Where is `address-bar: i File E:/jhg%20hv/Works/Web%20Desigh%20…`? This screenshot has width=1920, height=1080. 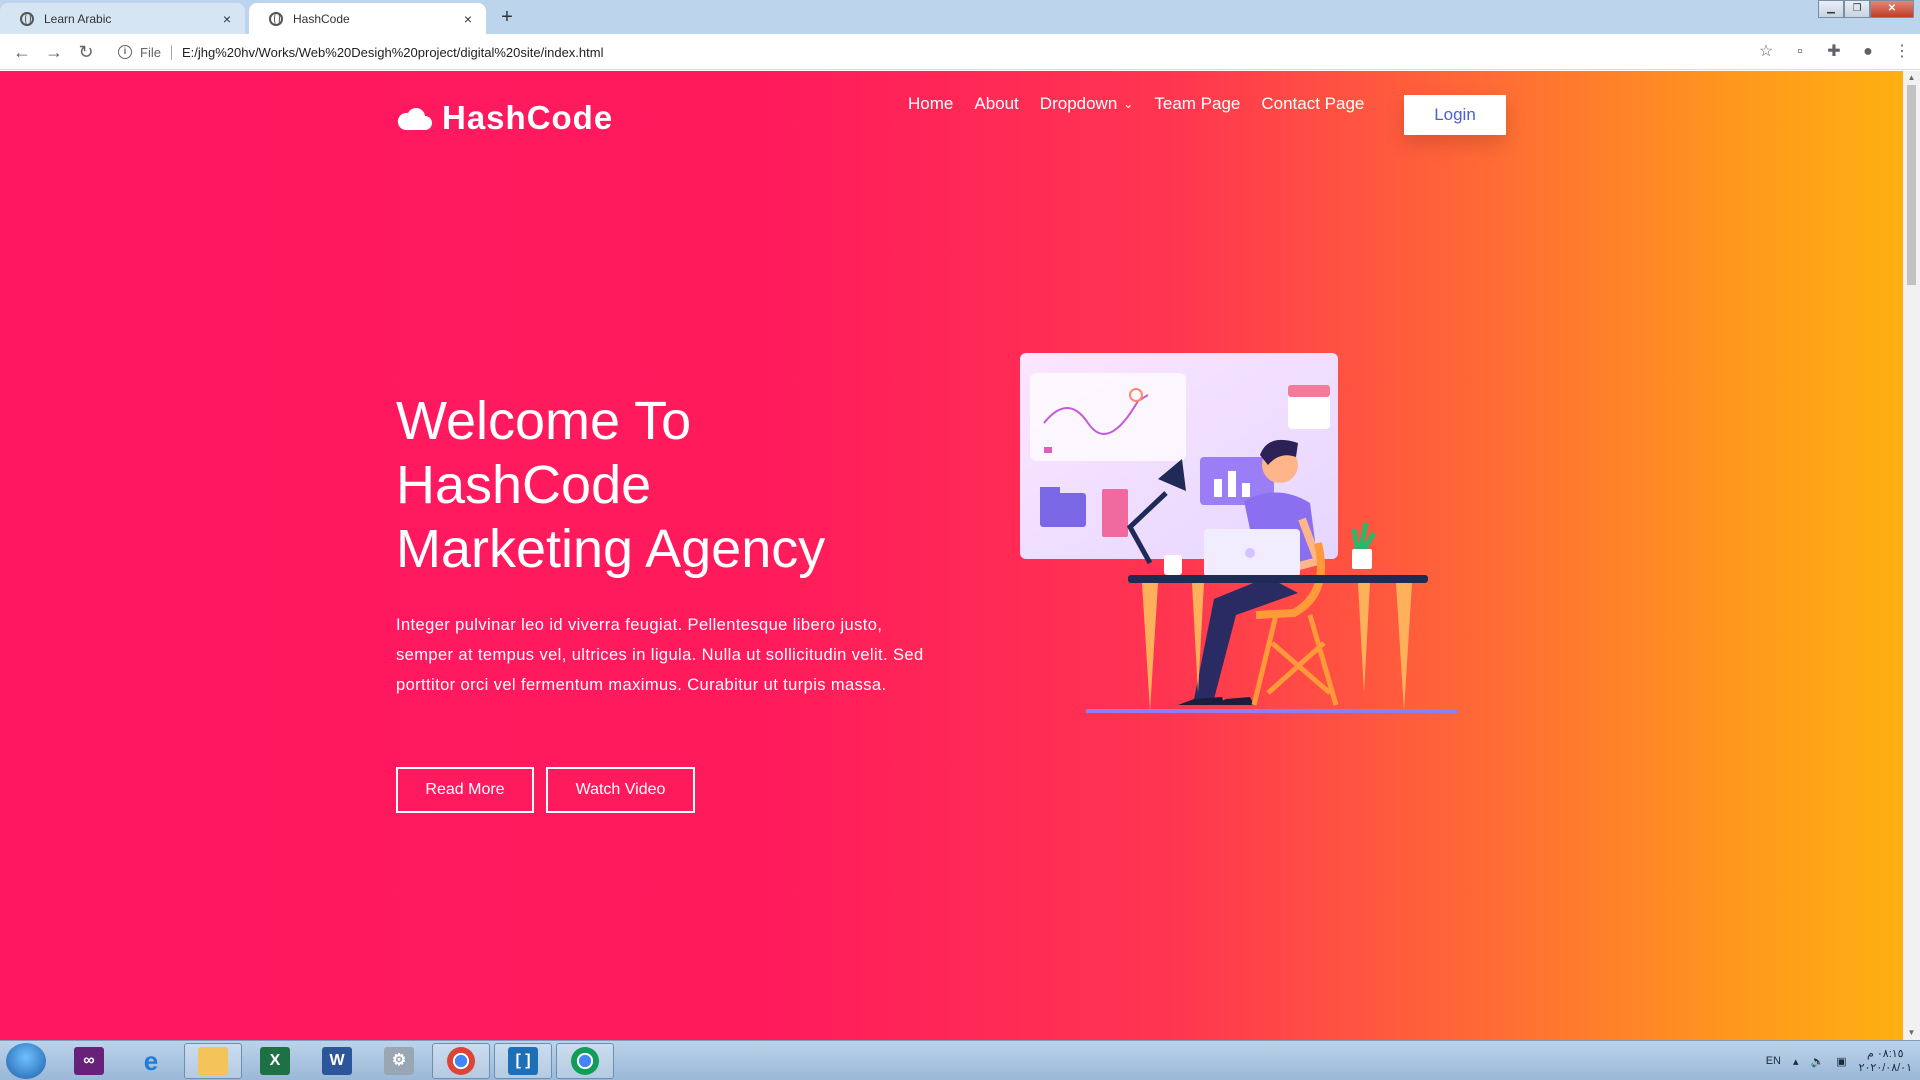 address-bar: i File E:/jhg%20hv/Works/Web%20Desigh%20… is located at coordinates (950, 52).